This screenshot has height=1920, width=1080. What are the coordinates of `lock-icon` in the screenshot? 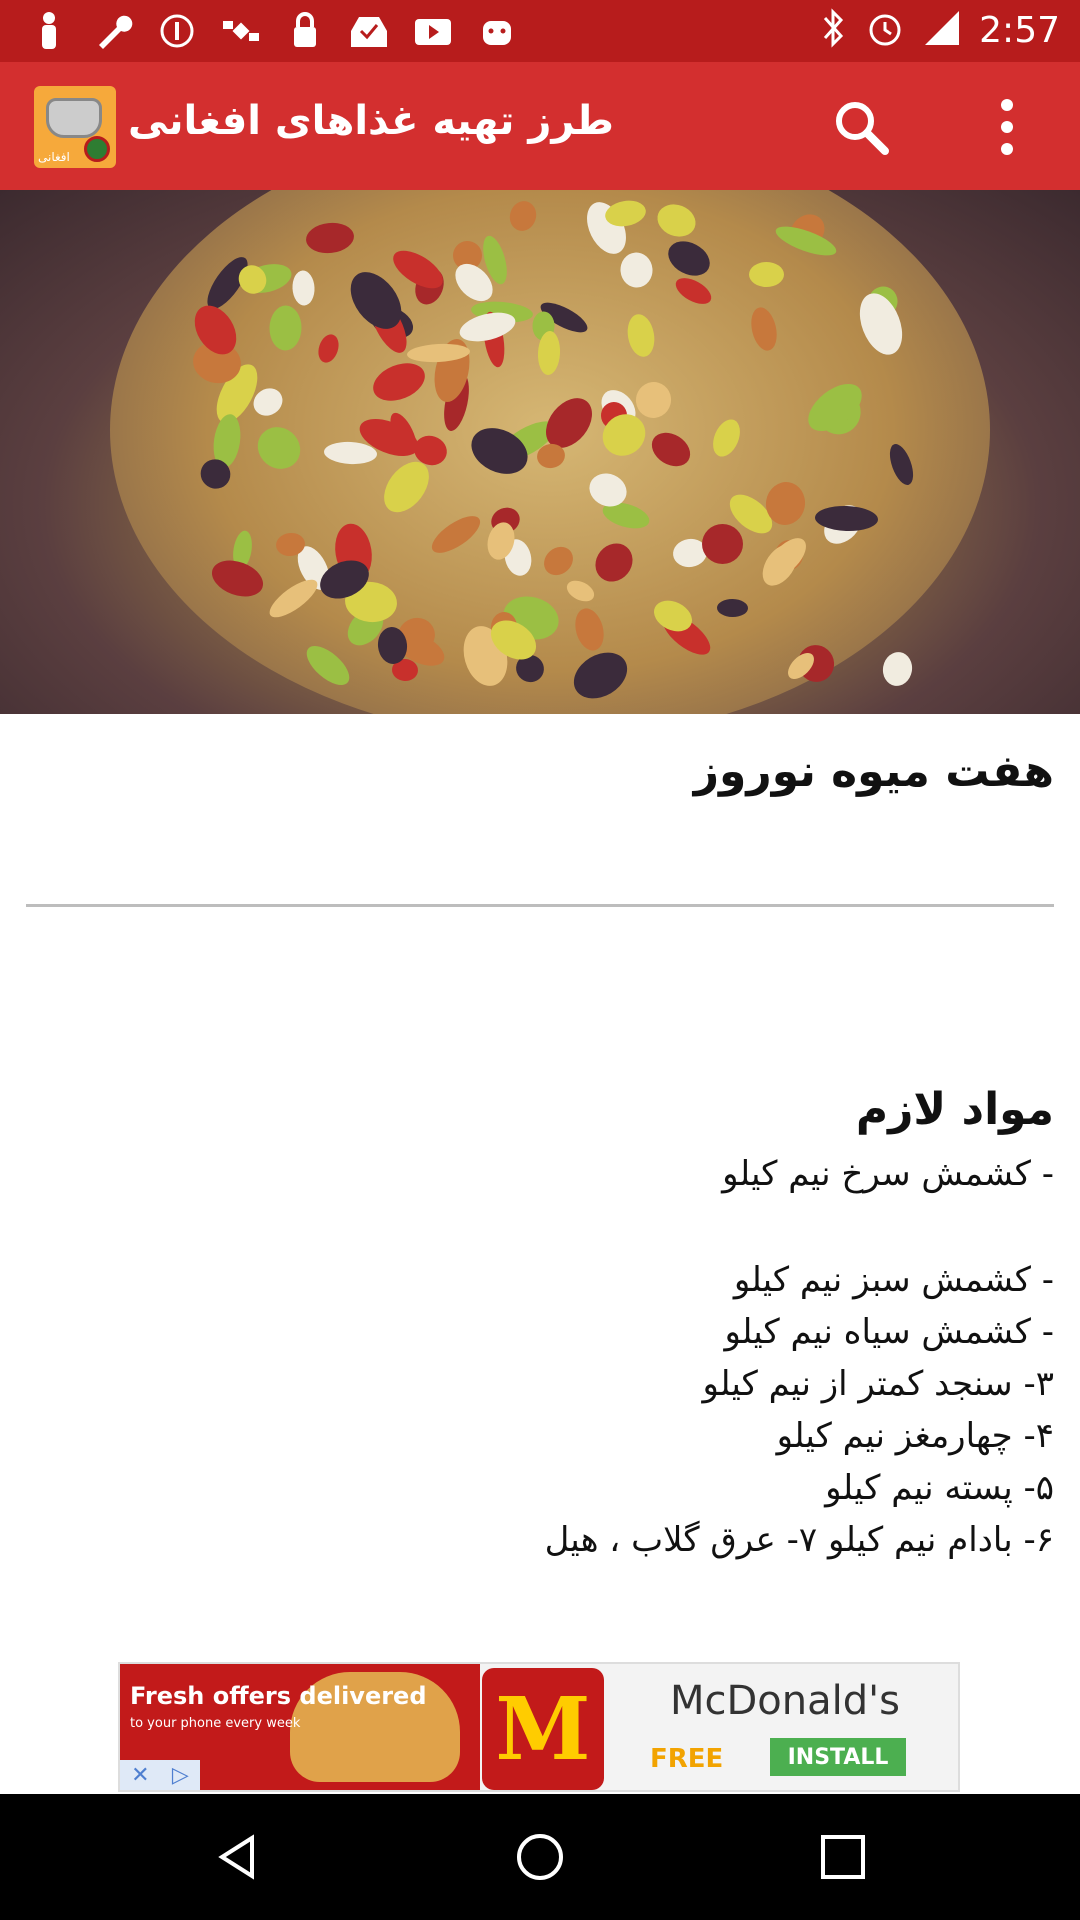 It's located at (305, 31).